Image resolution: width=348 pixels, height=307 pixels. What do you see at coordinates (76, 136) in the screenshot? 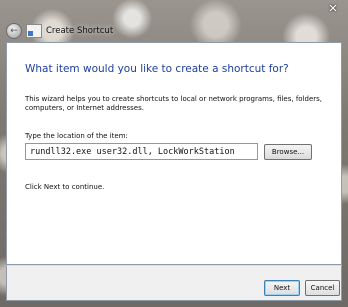
I see `location-label: Type the location of the item:` at bounding box center [76, 136].